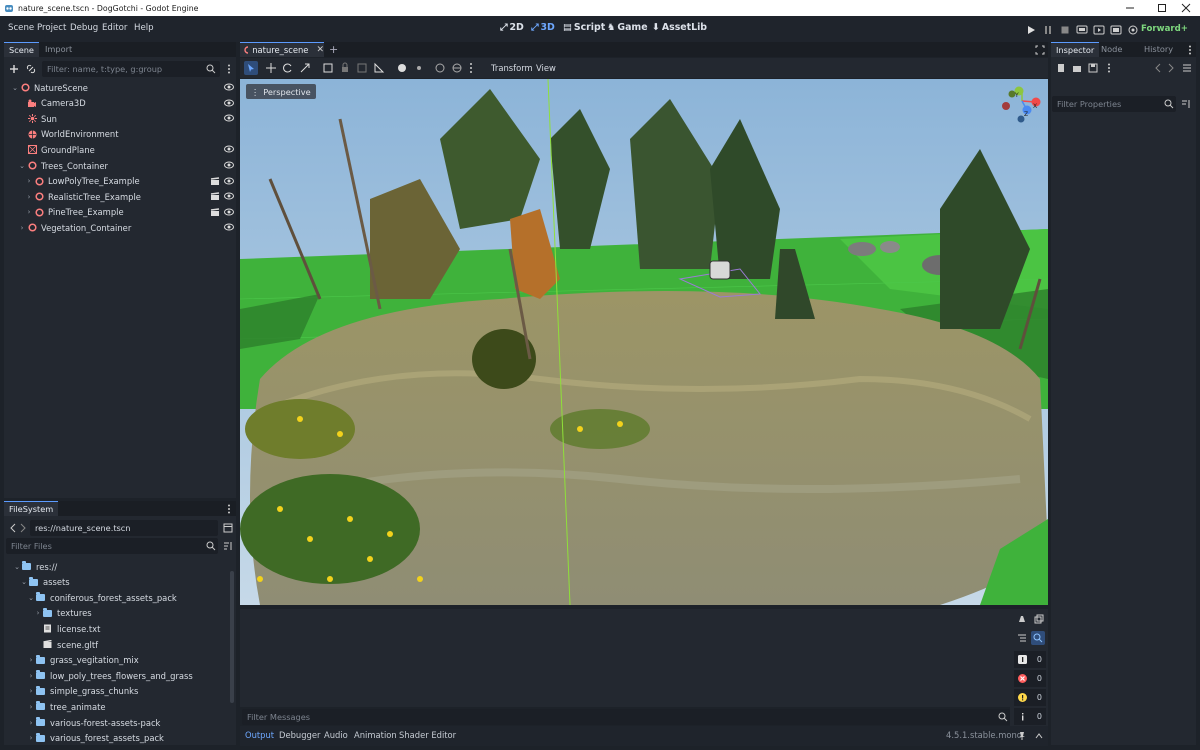 The height and width of the screenshot is (750, 1200). I want to click on new-resource-icon, so click(1061, 68).